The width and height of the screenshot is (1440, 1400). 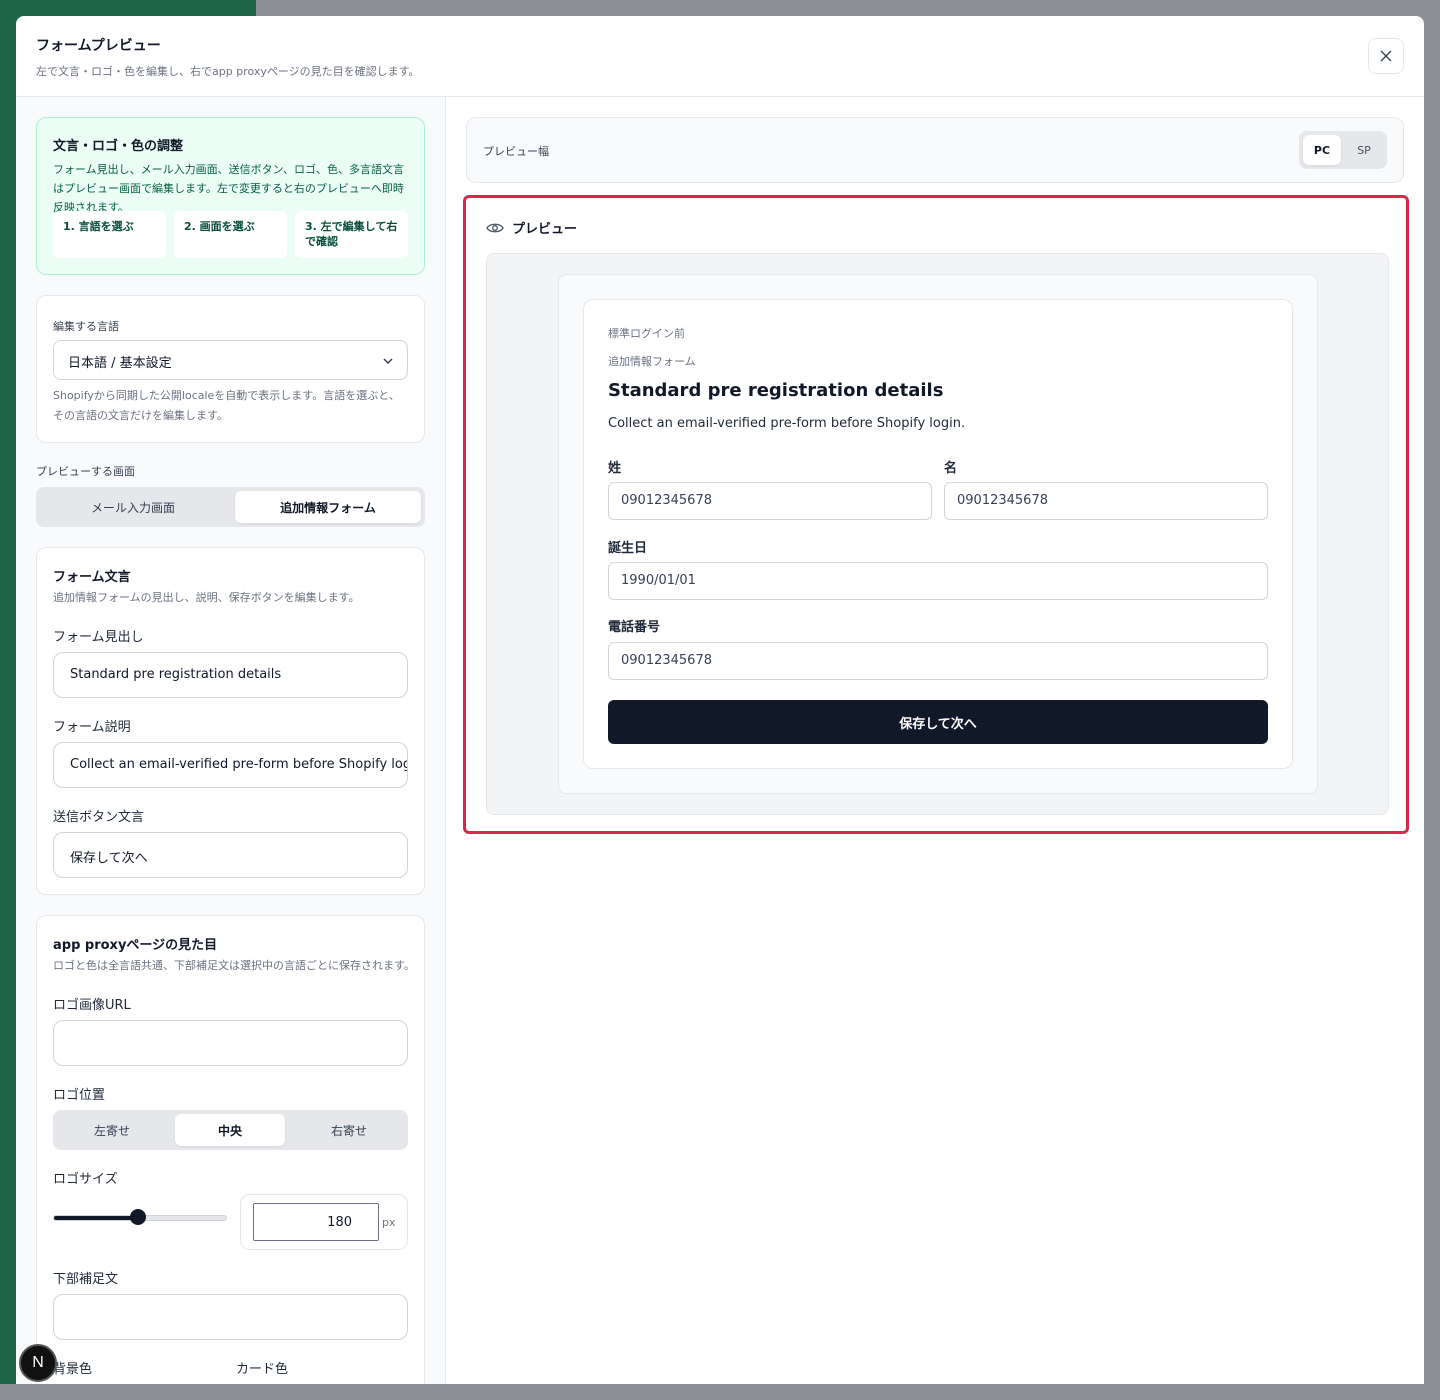 What do you see at coordinates (339, 1222) in the screenshot?
I see `logo-size-value: 180` at bounding box center [339, 1222].